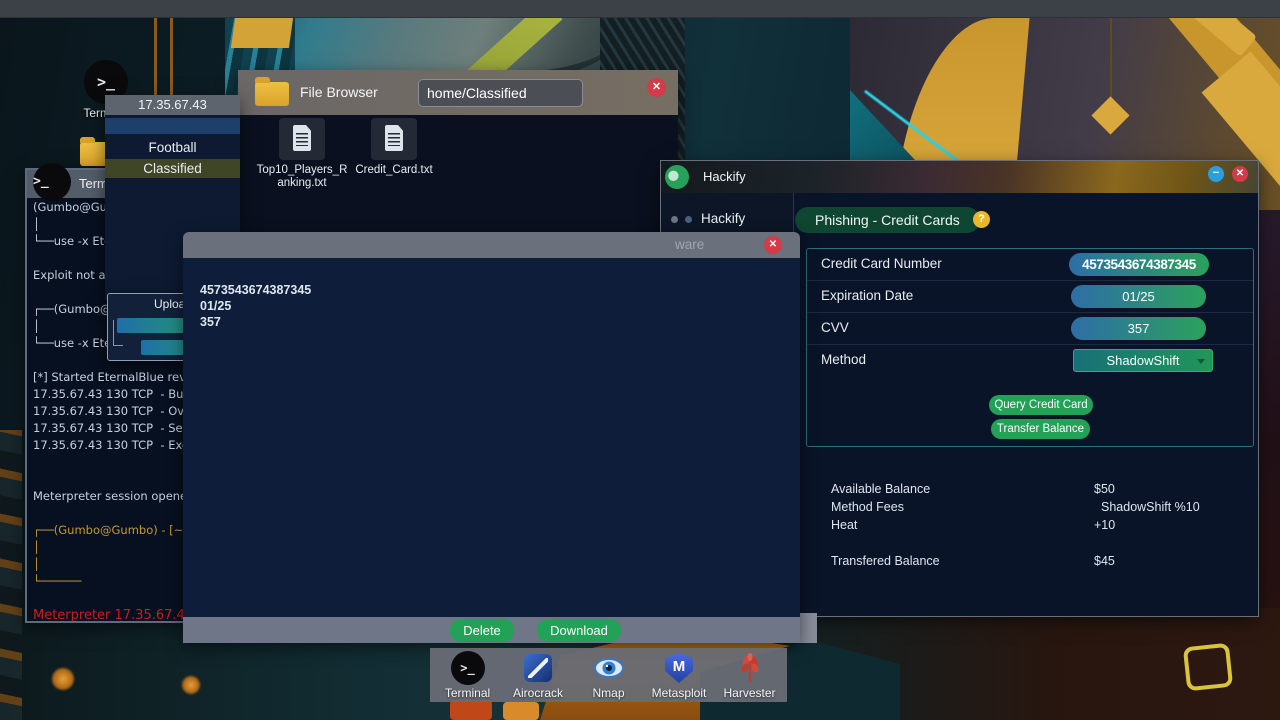 The image size is (1280, 720). Describe the element at coordinates (609, 668) in the screenshot. I see `eye-icon` at that location.